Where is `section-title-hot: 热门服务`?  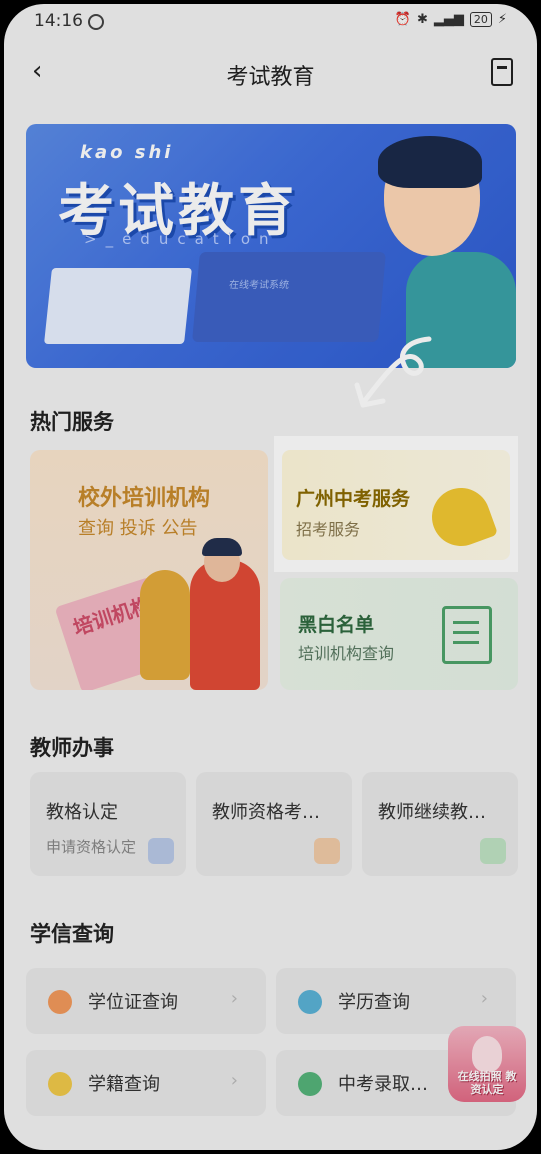 section-title-hot: 热门服务 is located at coordinates (72, 422).